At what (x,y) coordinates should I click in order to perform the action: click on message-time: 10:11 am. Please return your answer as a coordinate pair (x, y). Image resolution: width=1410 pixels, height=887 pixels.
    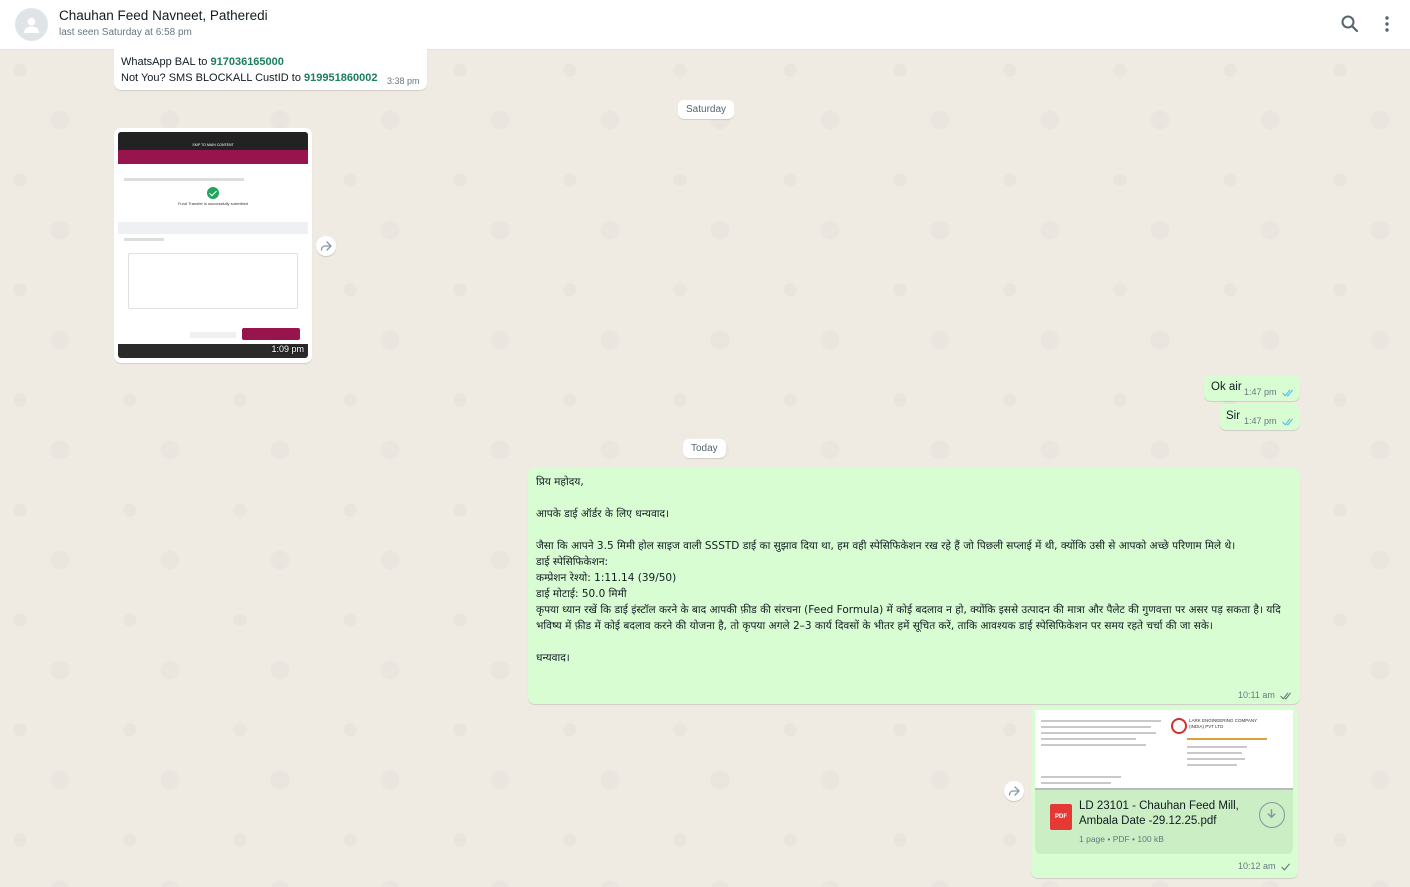
    Looking at the image, I should click on (1265, 695).